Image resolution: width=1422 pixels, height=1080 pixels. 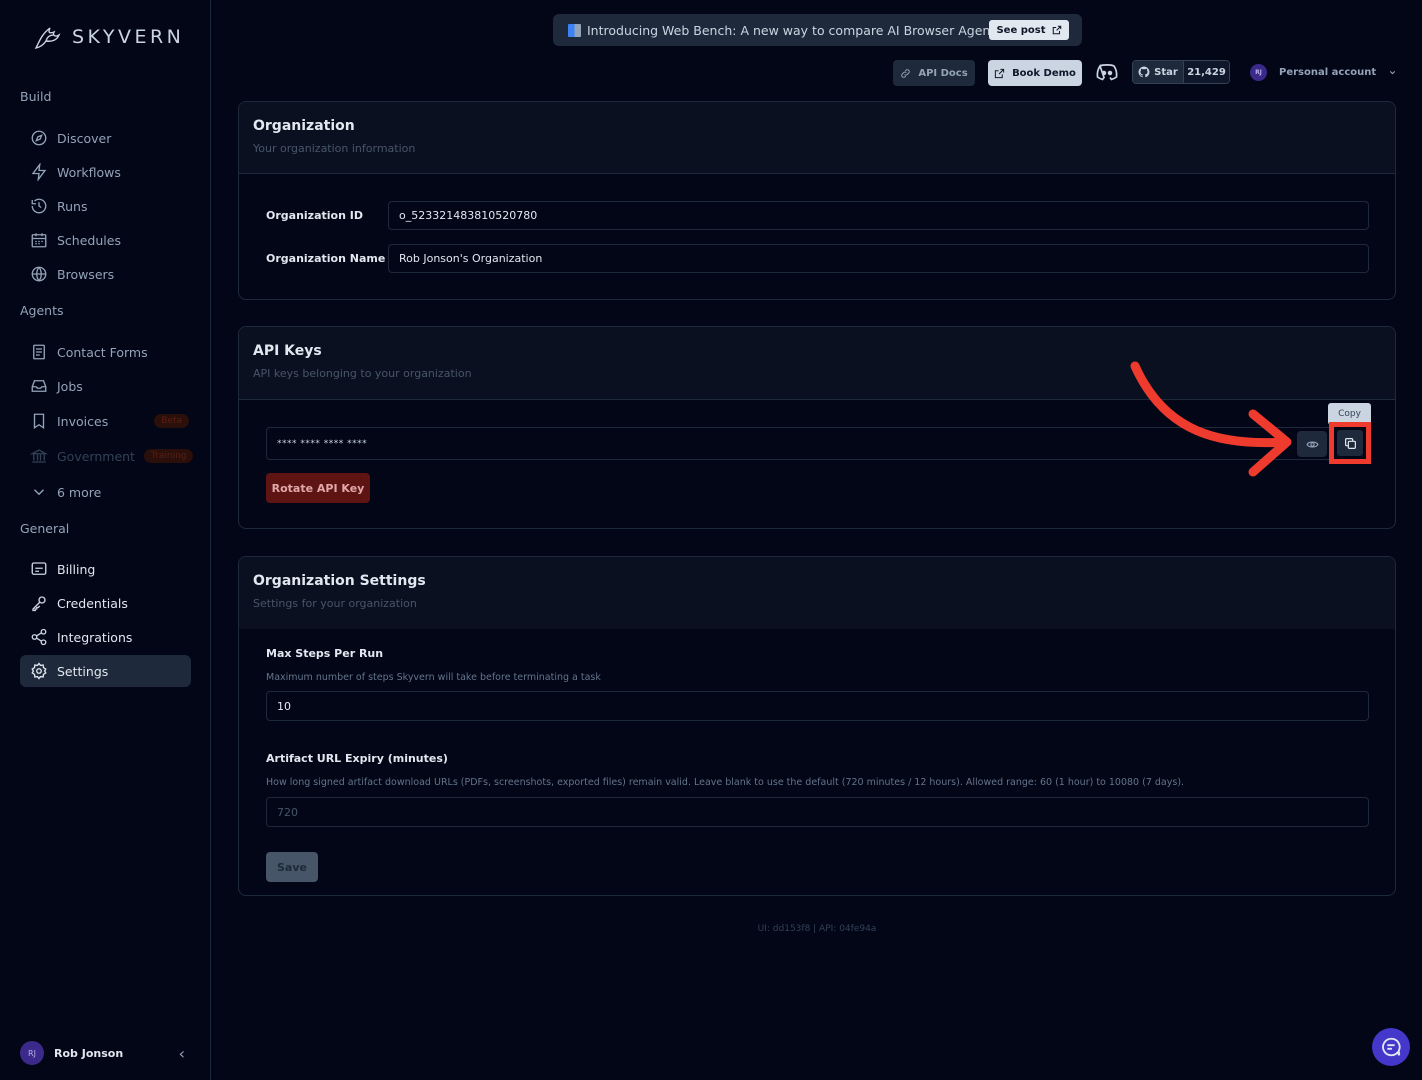 What do you see at coordinates (36, 96) in the screenshot?
I see `section-build: Build` at bounding box center [36, 96].